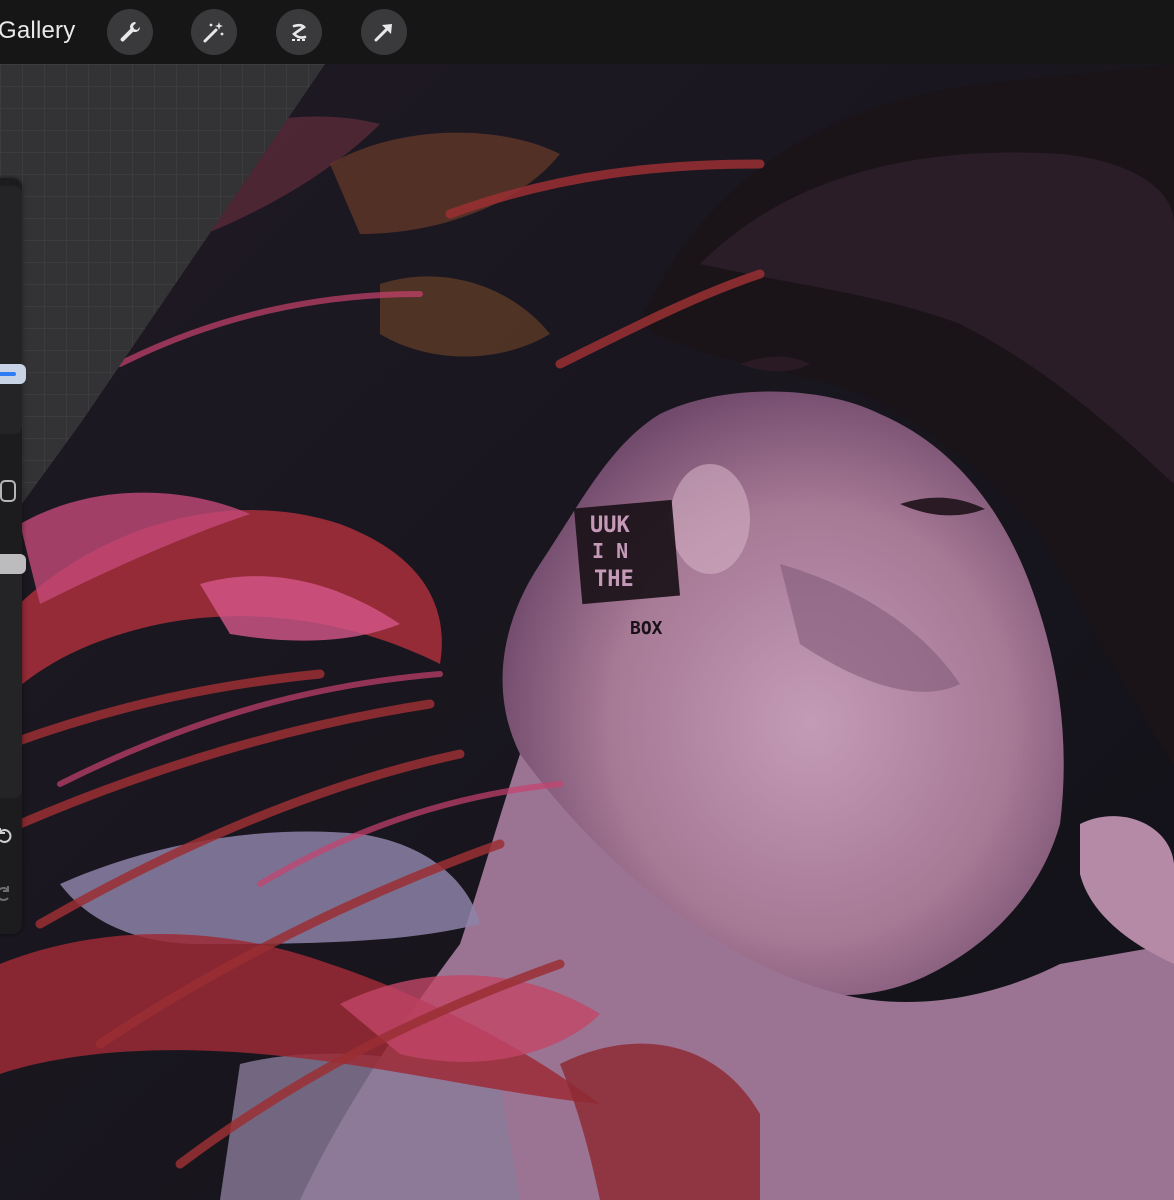  Describe the element at coordinates (646, 628) in the screenshot. I see `box-text-line-4: BOX` at that location.